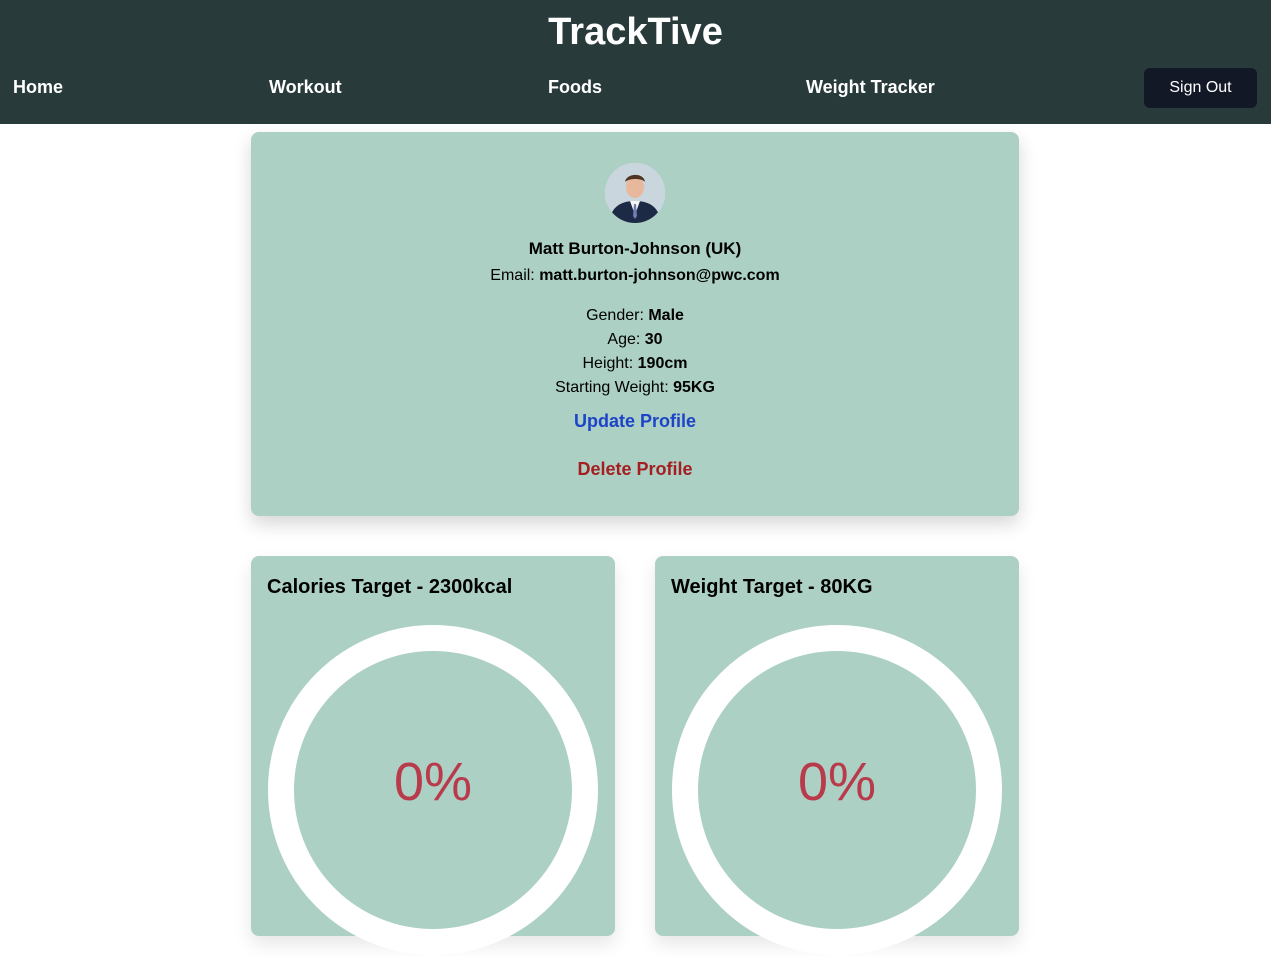 The image size is (1271, 956). Describe the element at coordinates (433, 782) in the screenshot. I see `calories-percent: 0%` at that location.